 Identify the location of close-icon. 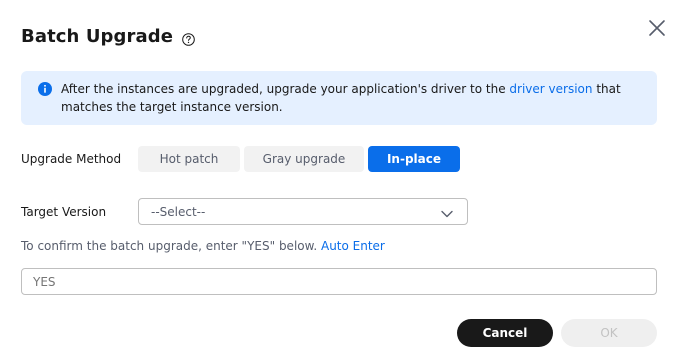
(657, 28).